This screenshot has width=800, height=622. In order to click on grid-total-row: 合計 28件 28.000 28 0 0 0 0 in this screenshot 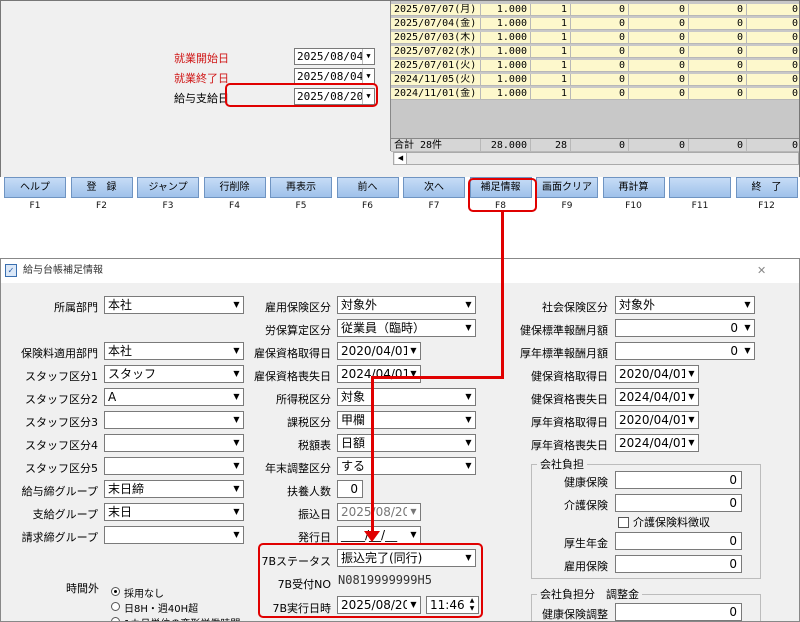, I will do `click(595, 145)`.